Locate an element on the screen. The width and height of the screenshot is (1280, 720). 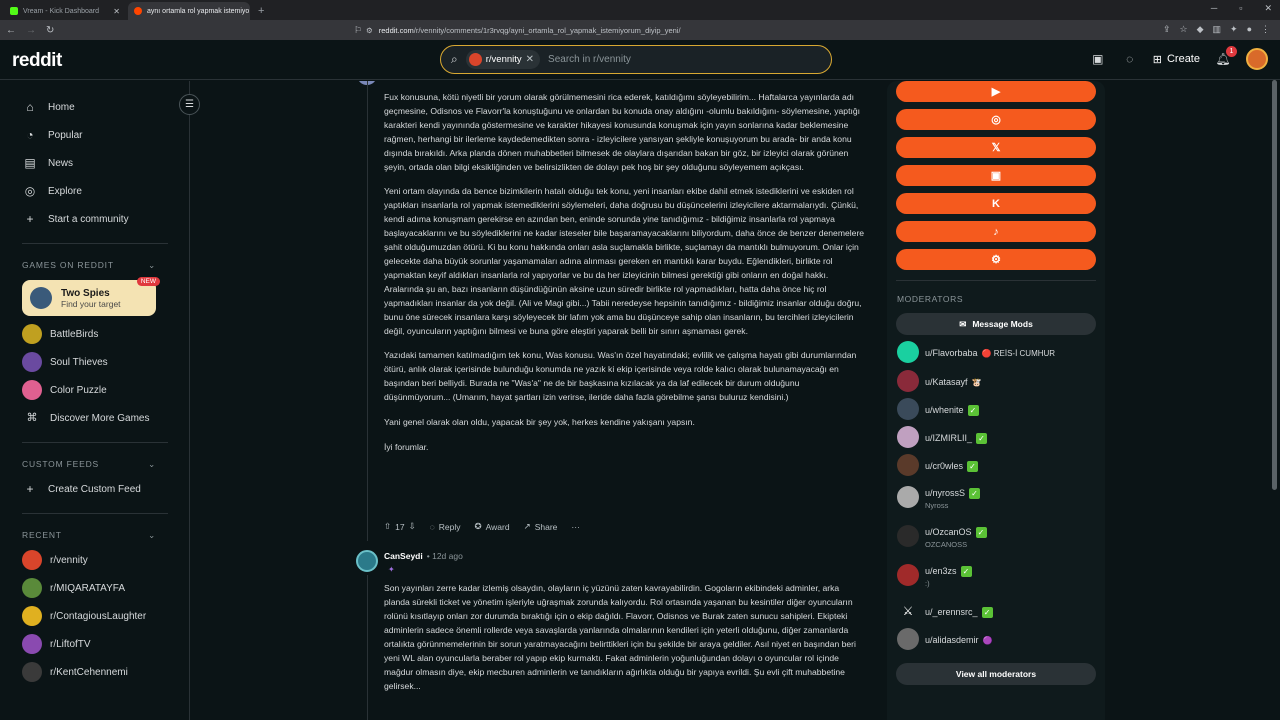
notifications-icon: 🔔︎ 1 is located at coordinates (1225, 57).